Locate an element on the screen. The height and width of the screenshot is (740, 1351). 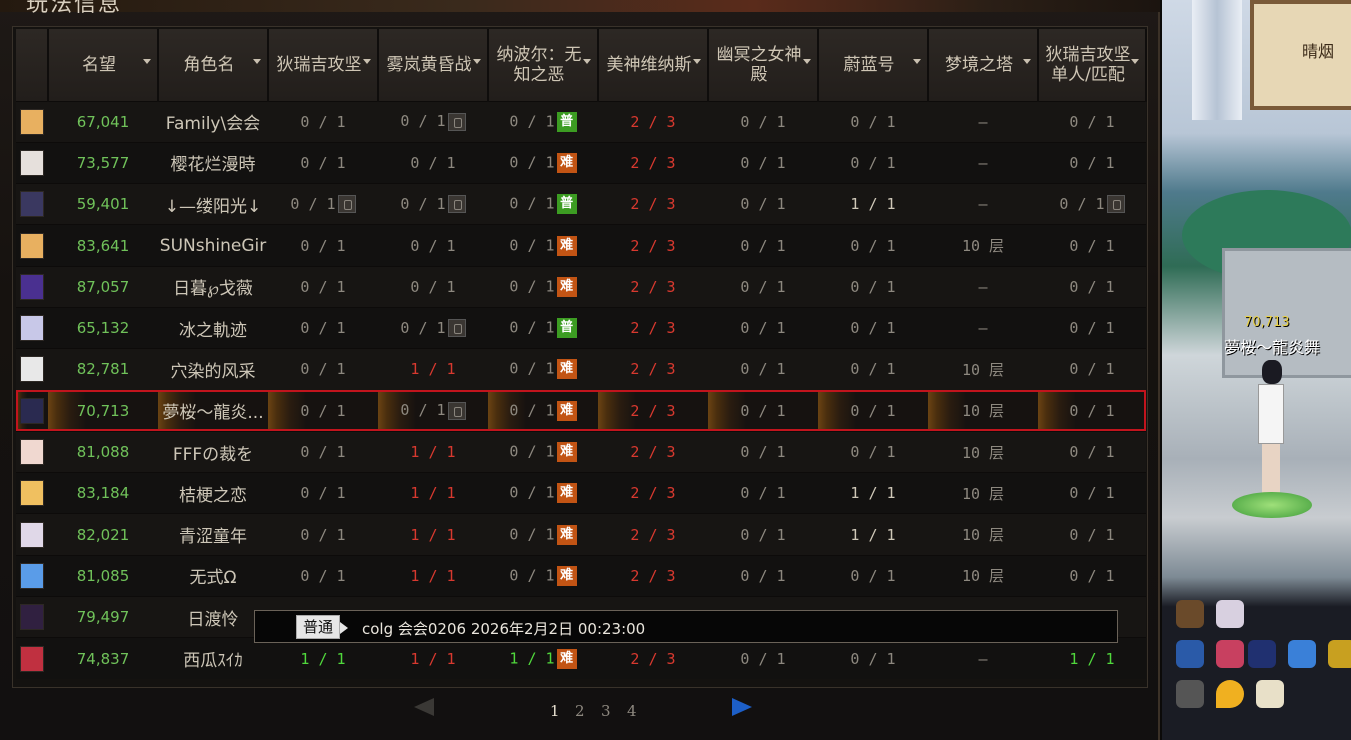
page-1: 1 is located at coordinates (555, 711).